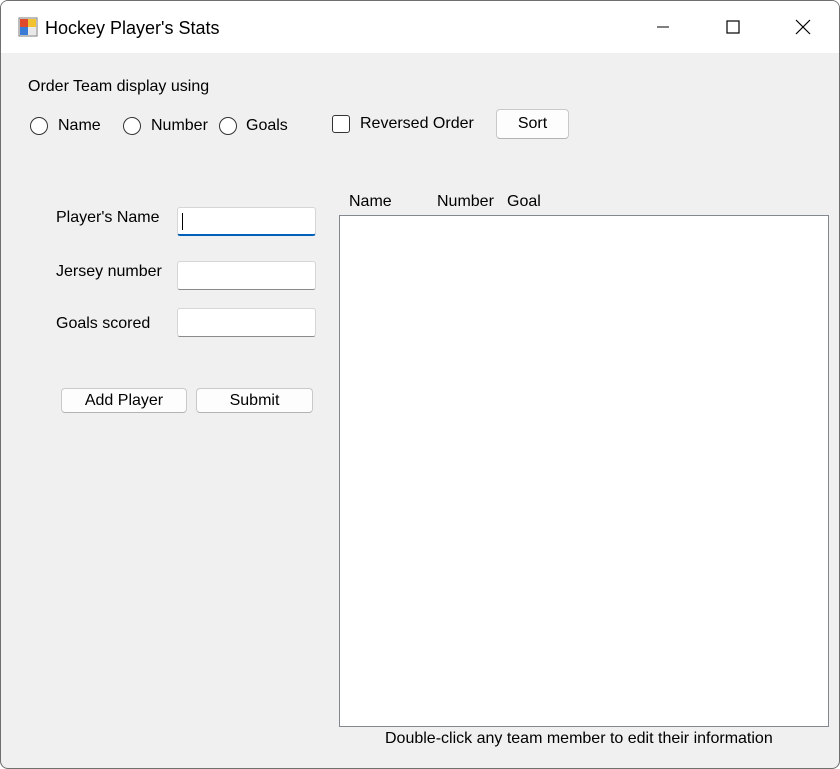 The image size is (840, 769). I want to click on players-name-input, so click(246, 221).